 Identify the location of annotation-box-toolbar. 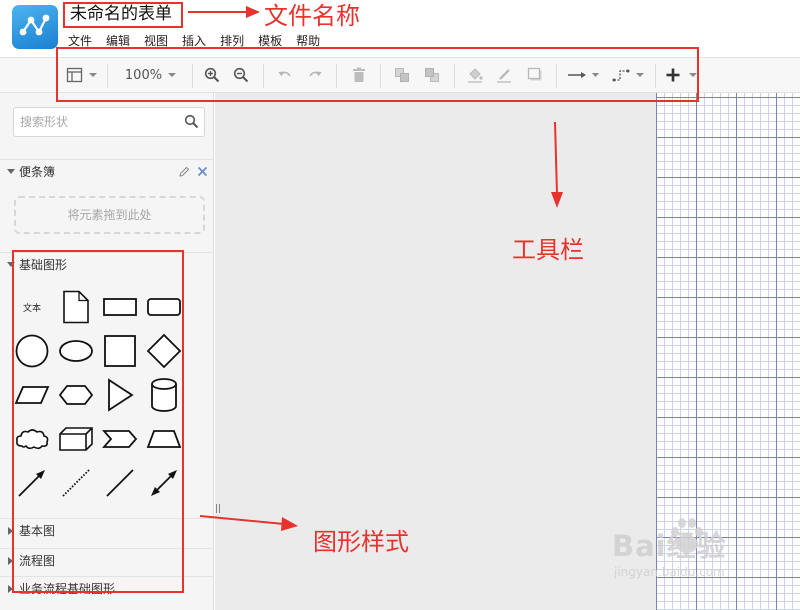
(377, 74).